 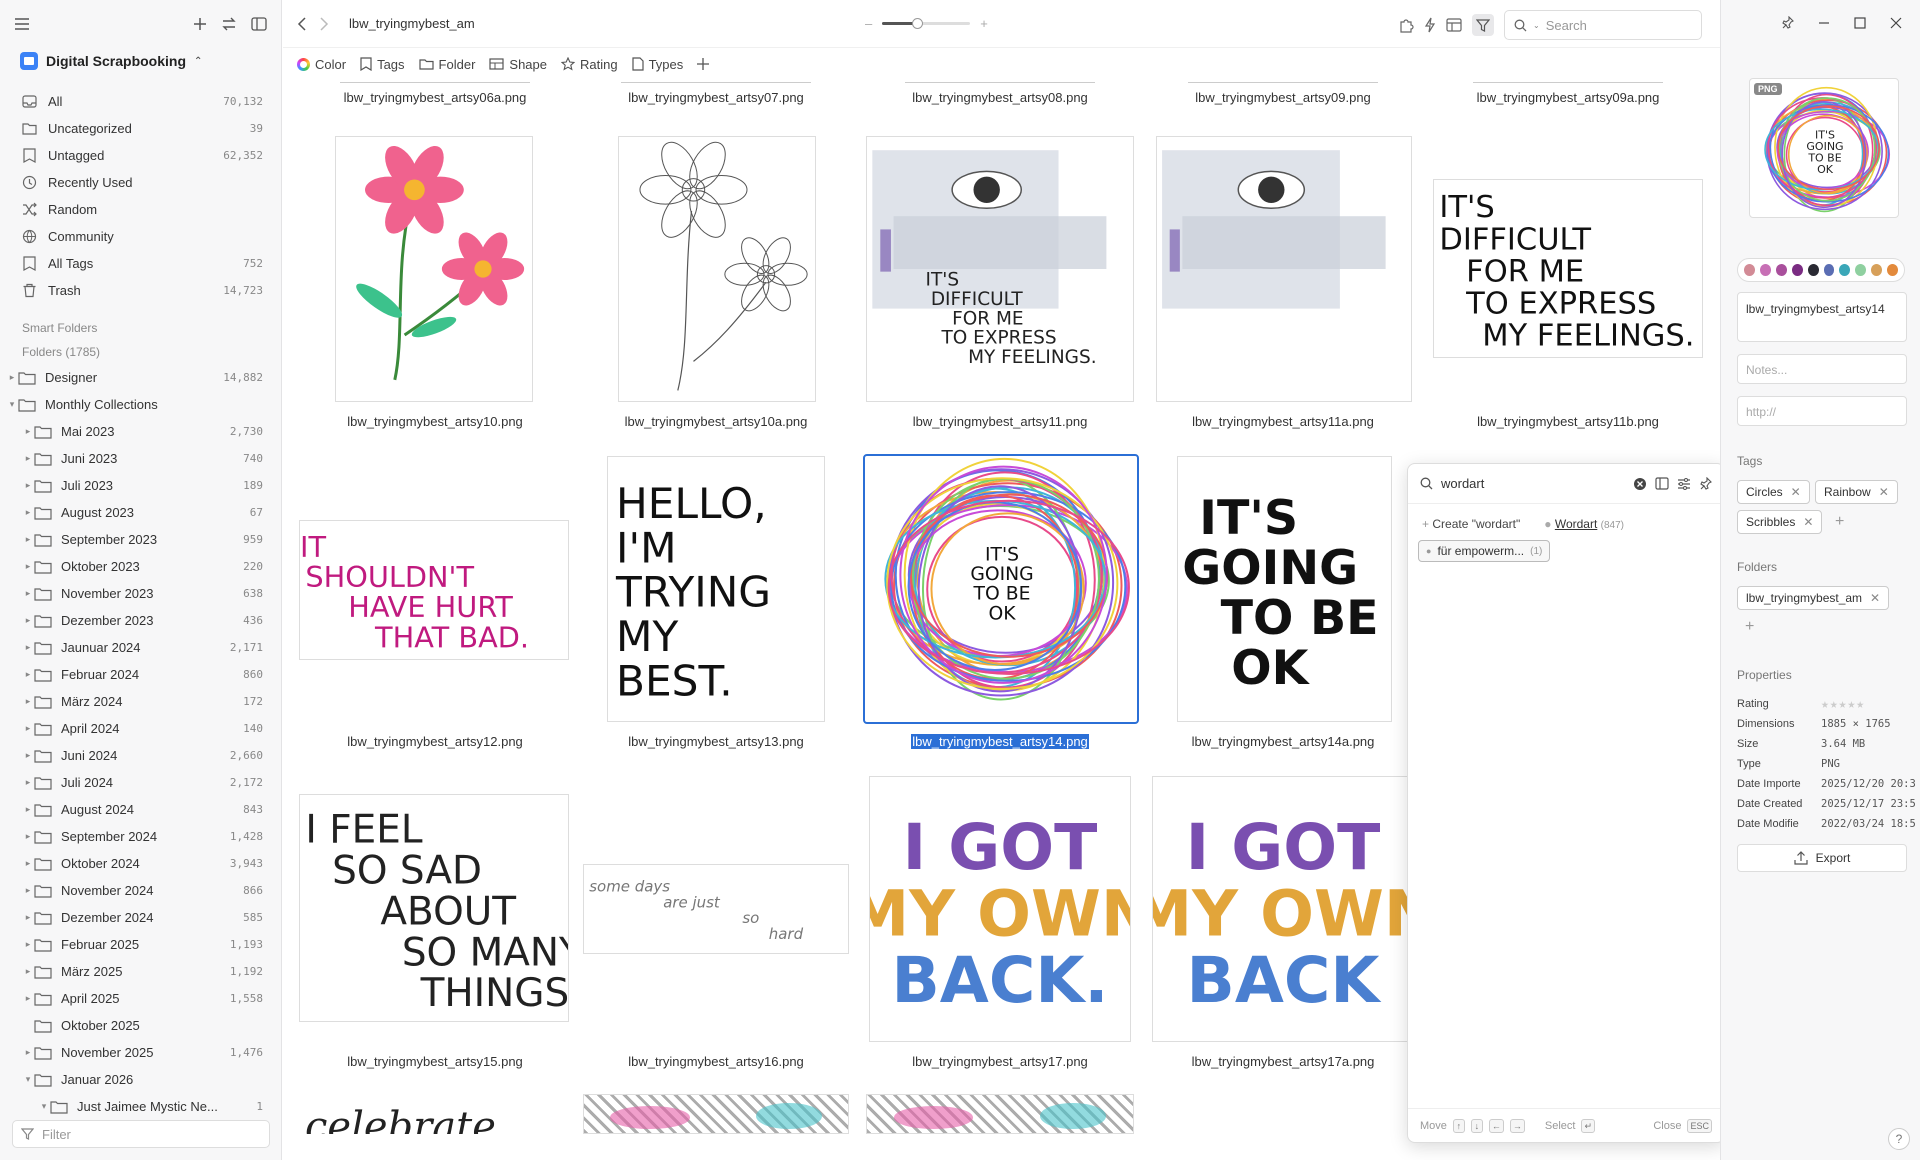 I want to click on tag-chip: Scribbles ✕, so click(x=1780, y=522).